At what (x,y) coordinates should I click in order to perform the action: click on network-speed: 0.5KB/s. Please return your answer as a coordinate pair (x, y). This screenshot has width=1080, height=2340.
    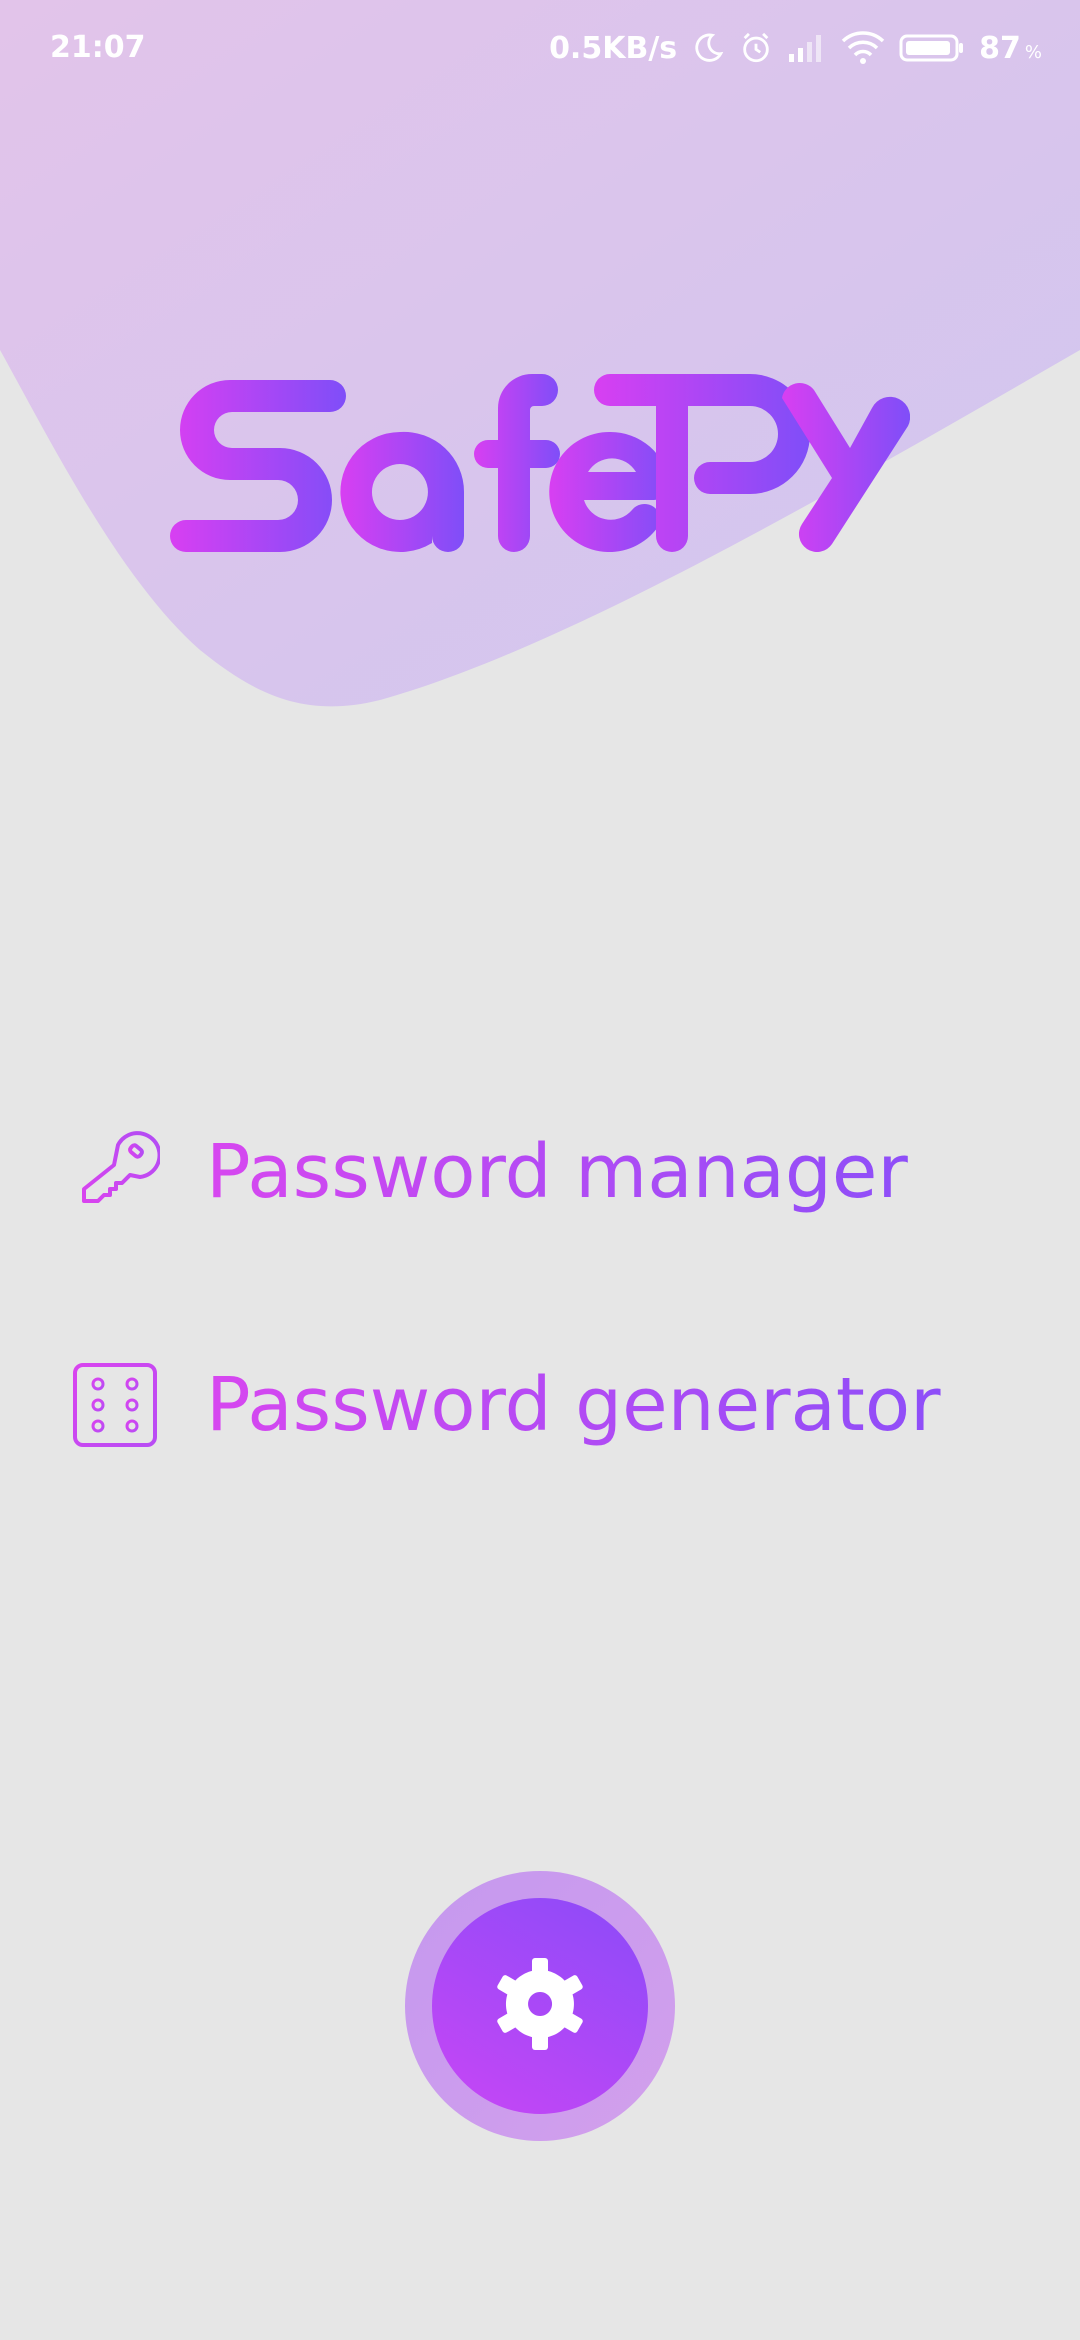
    Looking at the image, I should click on (613, 48).